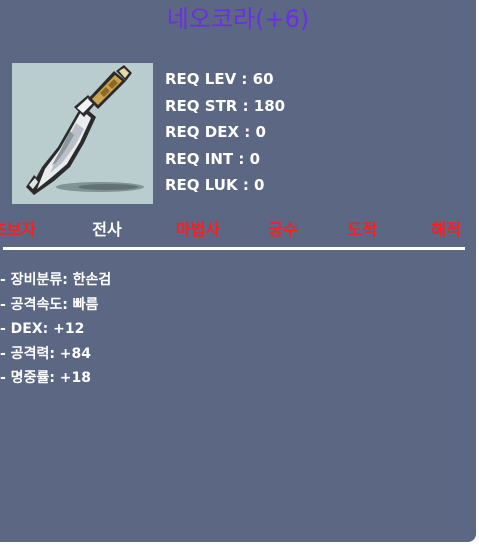  Describe the element at coordinates (283, 229) in the screenshot. I see `job-archer: 궁수` at that location.